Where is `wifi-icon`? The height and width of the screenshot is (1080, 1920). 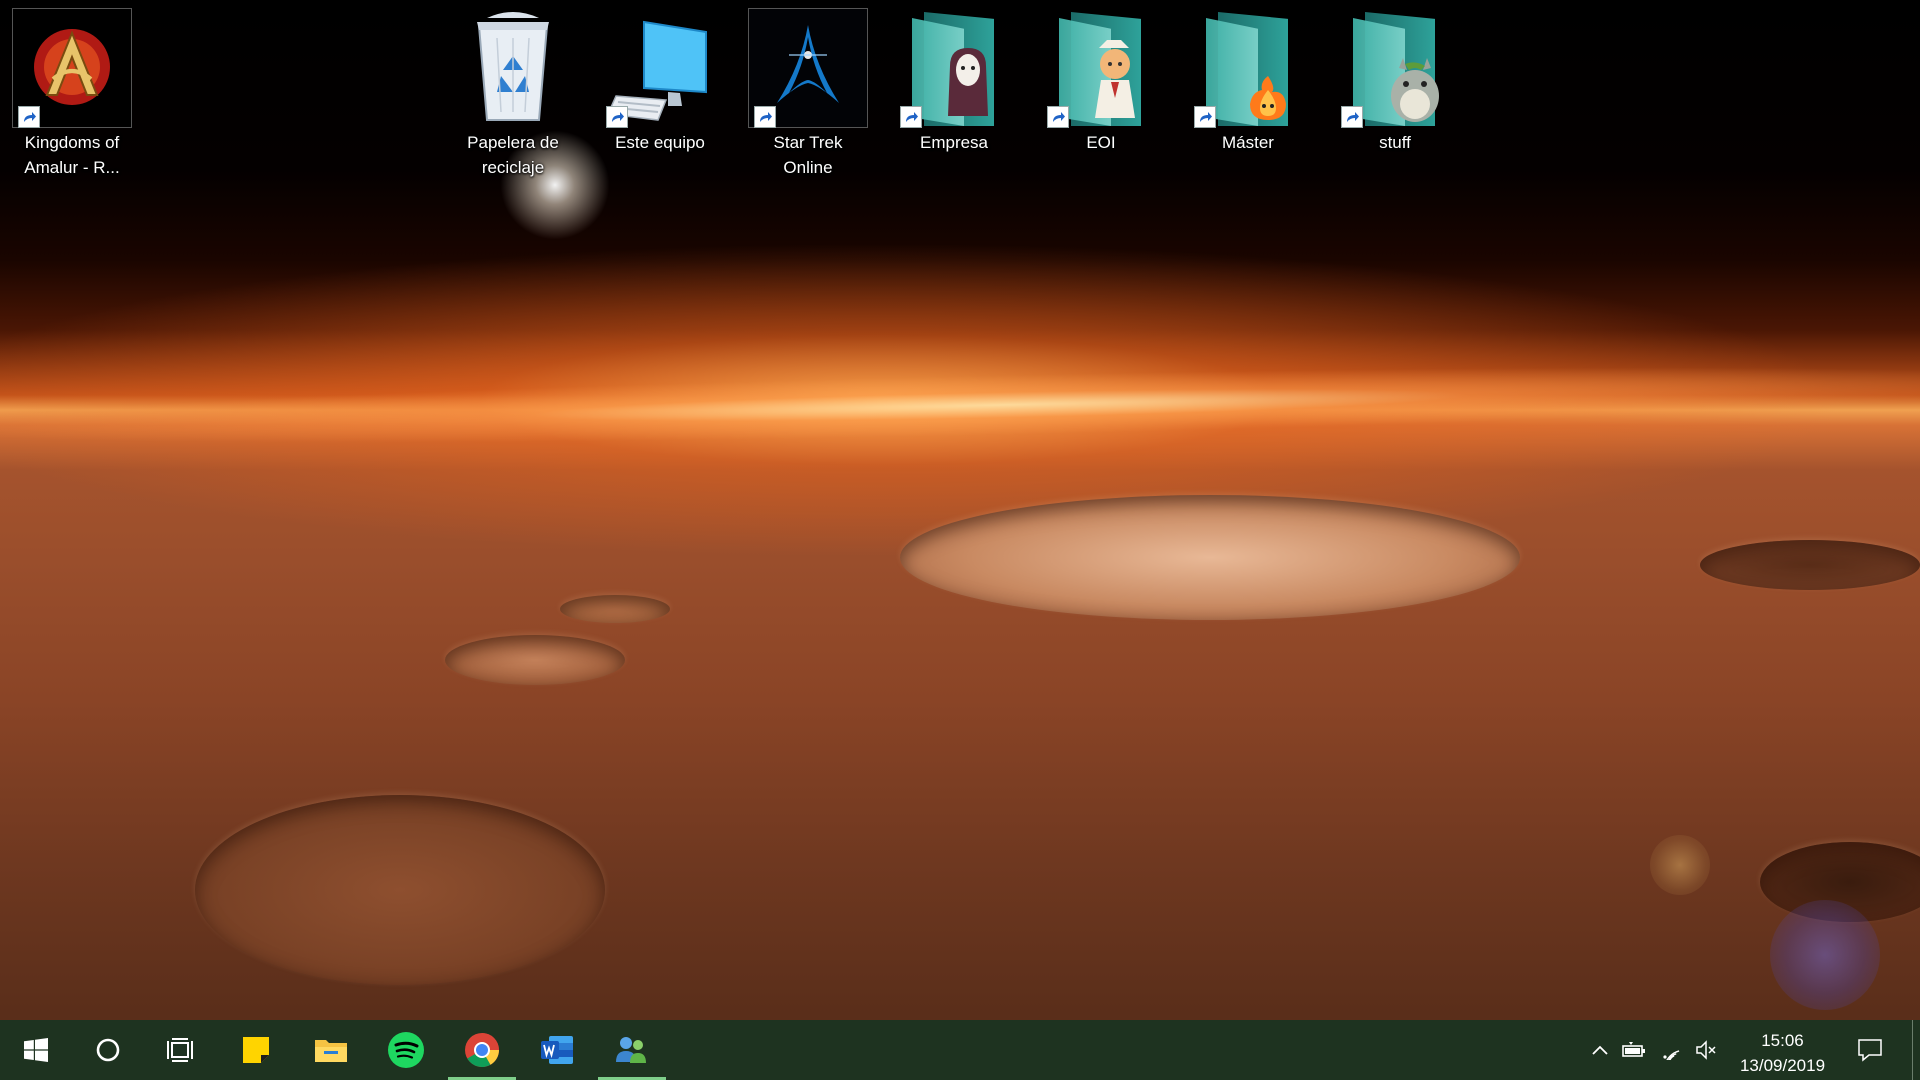 wifi-icon is located at coordinates (1671, 1055).